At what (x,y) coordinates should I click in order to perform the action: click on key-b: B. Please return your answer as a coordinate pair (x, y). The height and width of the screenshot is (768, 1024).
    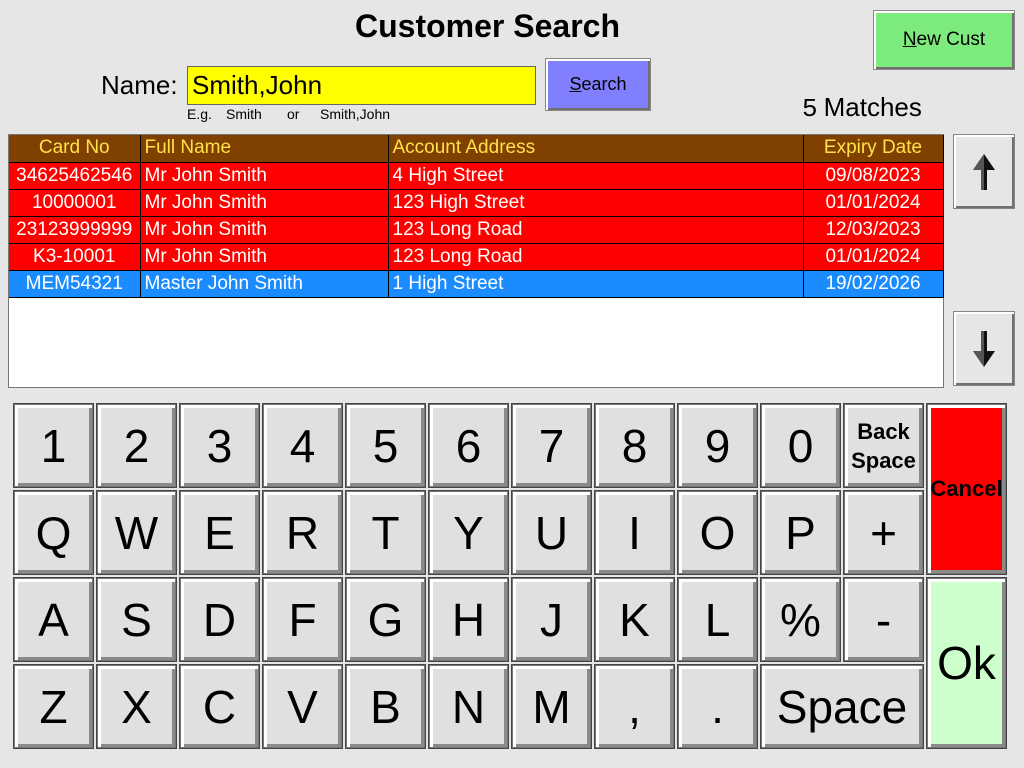
    Looking at the image, I should click on (385, 706).